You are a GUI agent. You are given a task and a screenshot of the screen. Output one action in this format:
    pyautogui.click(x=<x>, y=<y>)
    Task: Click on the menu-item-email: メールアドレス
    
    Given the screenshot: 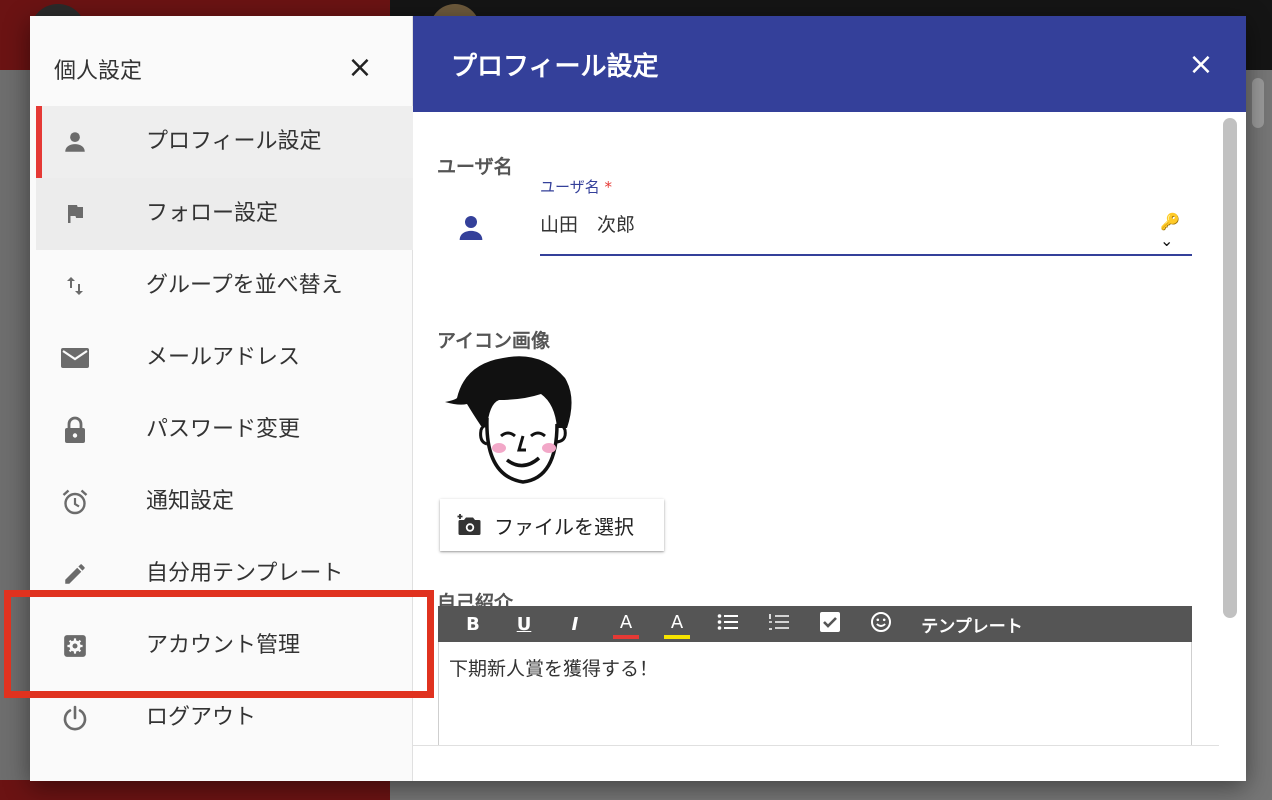 What is the action you would take?
    pyautogui.click(x=221, y=358)
    